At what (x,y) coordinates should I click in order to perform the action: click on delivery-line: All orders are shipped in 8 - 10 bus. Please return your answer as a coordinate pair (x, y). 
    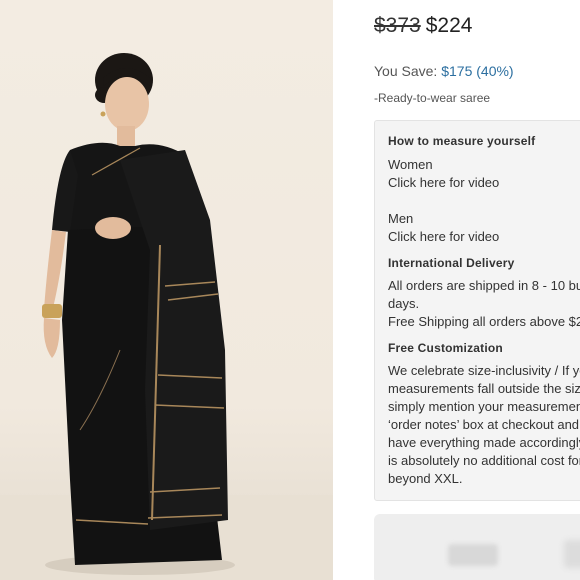
    Looking at the image, I should click on (484, 285).